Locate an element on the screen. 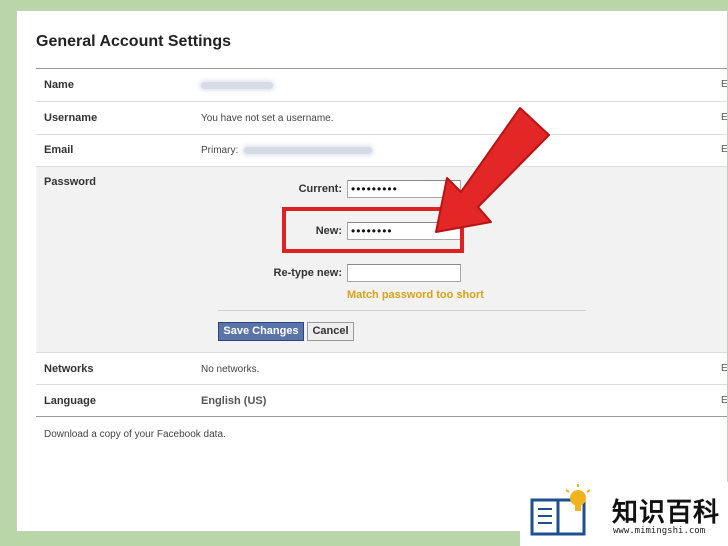 This screenshot has width=728, height=546. watermark: 知识百科 www.mimingshi.com is located at coordinates (624, 514).